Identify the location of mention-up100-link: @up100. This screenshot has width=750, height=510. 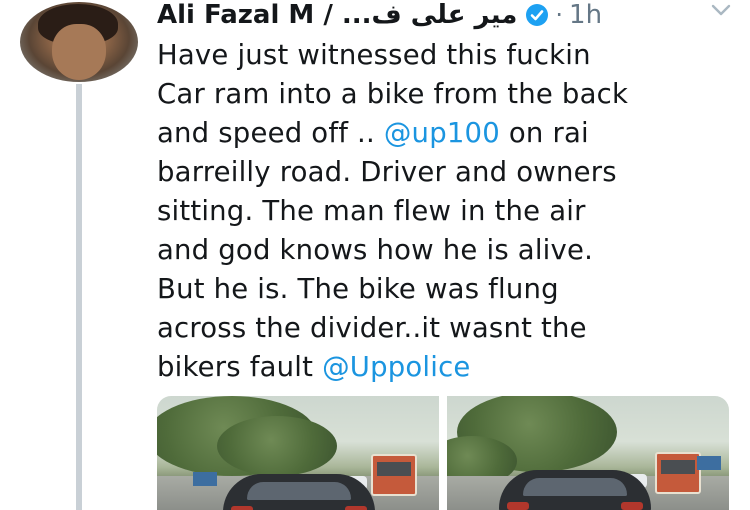
(442, 133).